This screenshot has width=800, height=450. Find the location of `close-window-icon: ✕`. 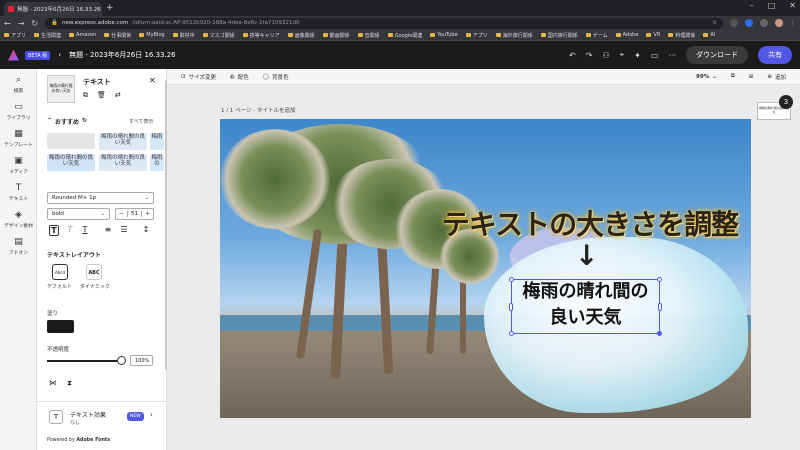

close-window-icon: ✕ is located at coordinates (792, 5).